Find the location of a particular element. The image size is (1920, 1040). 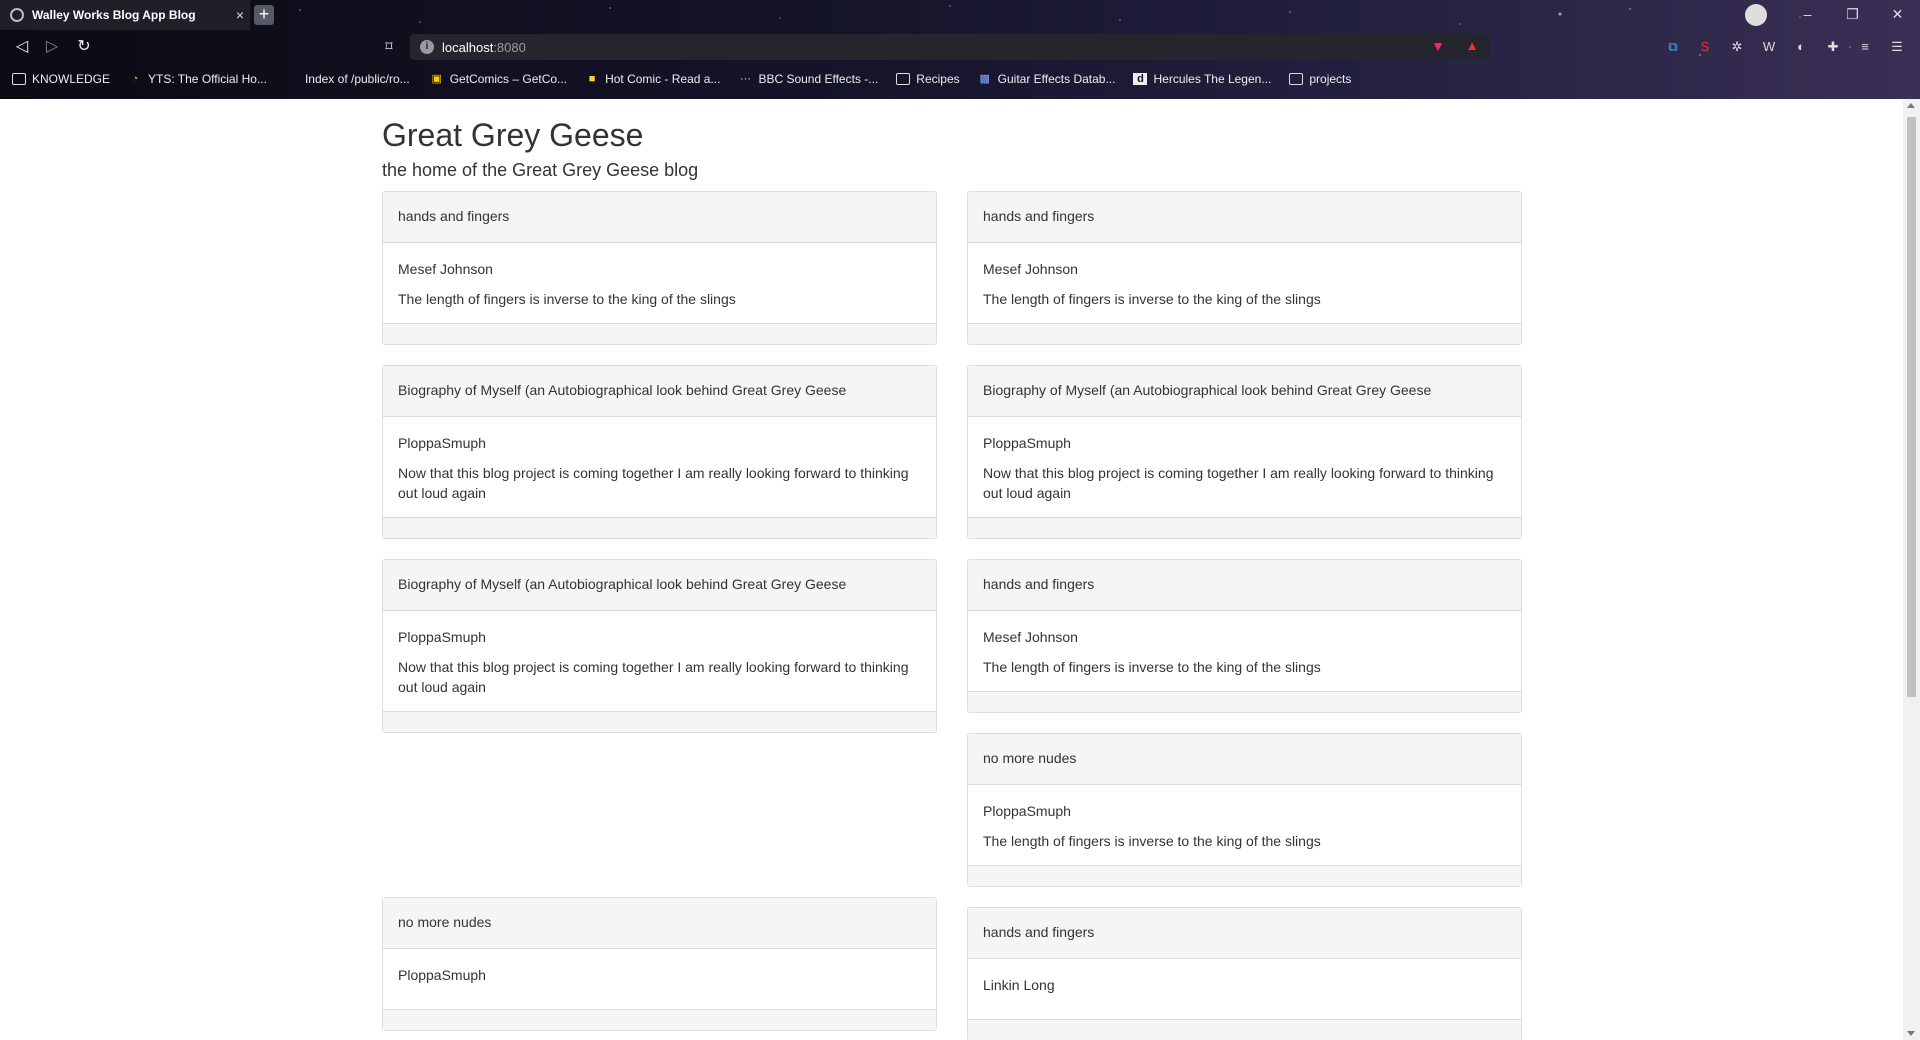

extension-s-icon: S is located at coordinates (1705, 47).